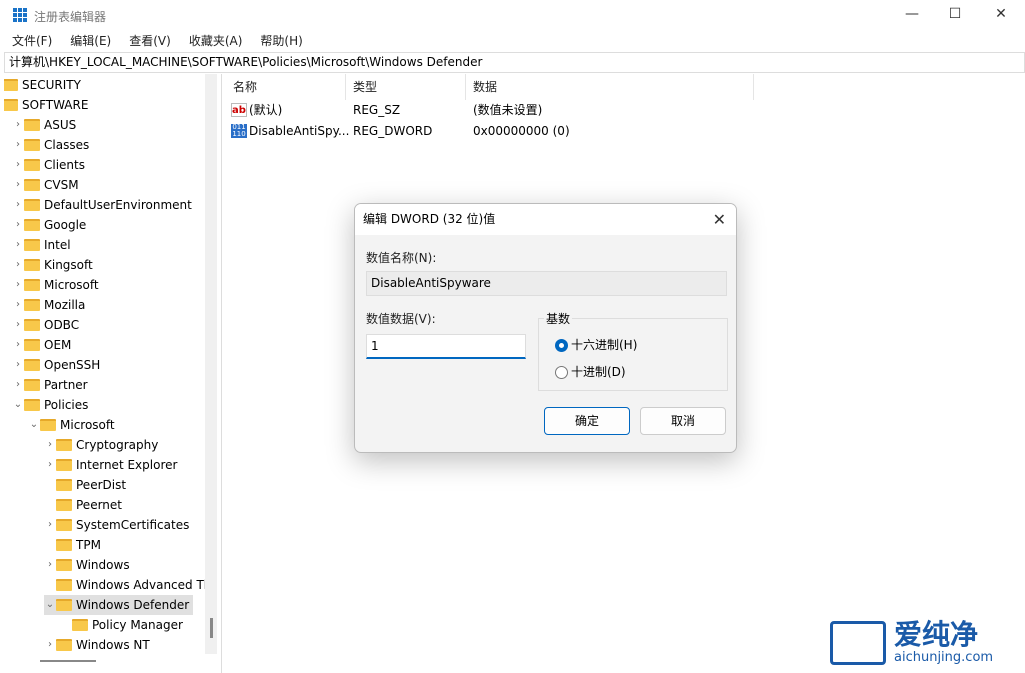  What do you see at coordinates (561, 345) in the screenshot?
I see `radio-selected-icon` at bounding box center [561, 345].